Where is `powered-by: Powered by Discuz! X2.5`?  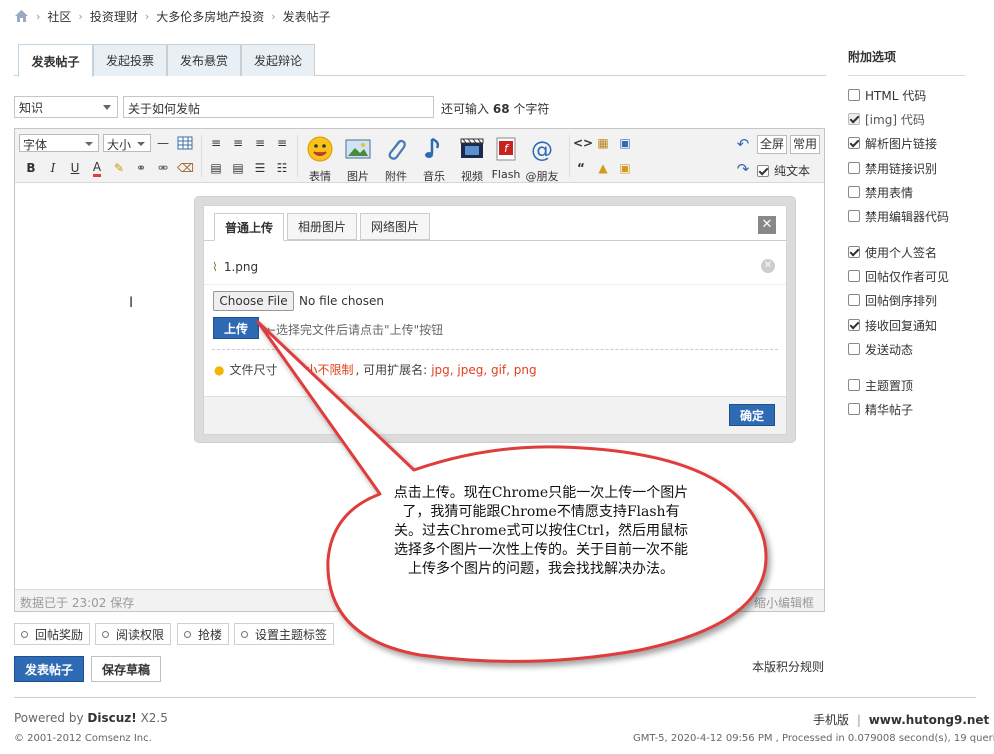 powered-by: Powered by Discuz! X2.5 is located at coordinates (91, 718).